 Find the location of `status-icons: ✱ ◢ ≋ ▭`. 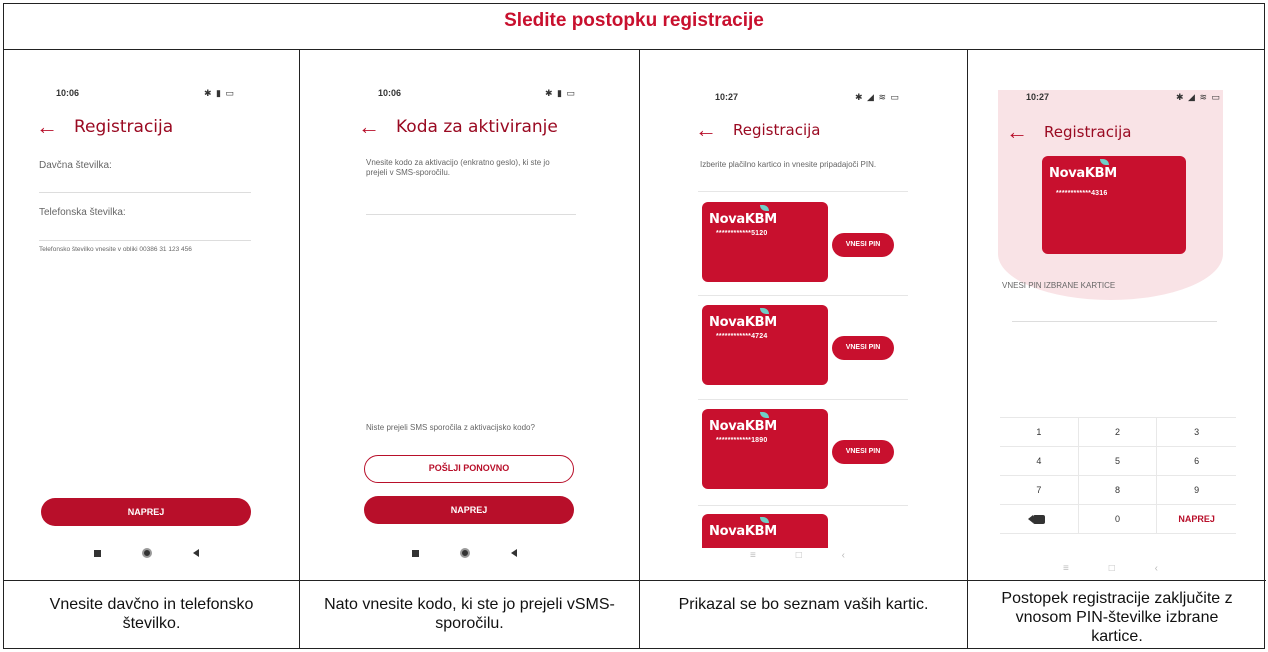

status-icons: ✱ ◢ ≋ ▭ is located at coordinates (878, 97).